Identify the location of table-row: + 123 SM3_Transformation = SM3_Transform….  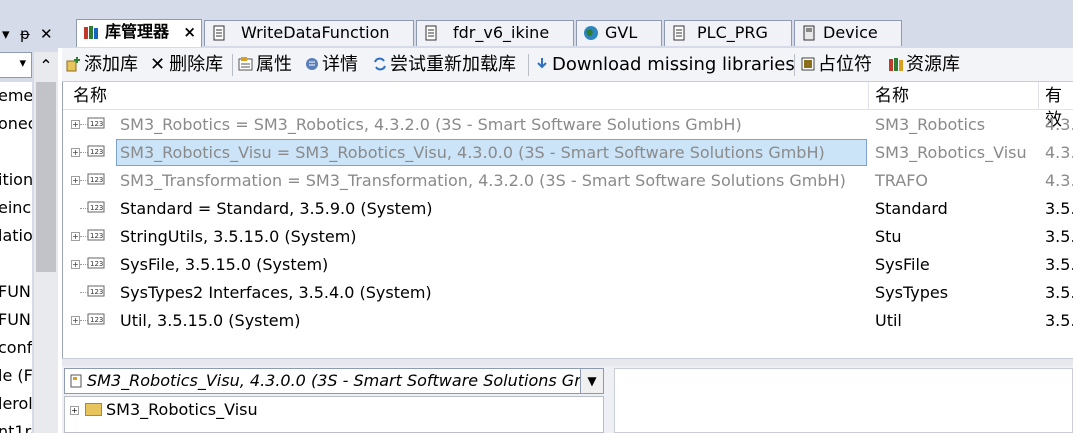
(568, 181).